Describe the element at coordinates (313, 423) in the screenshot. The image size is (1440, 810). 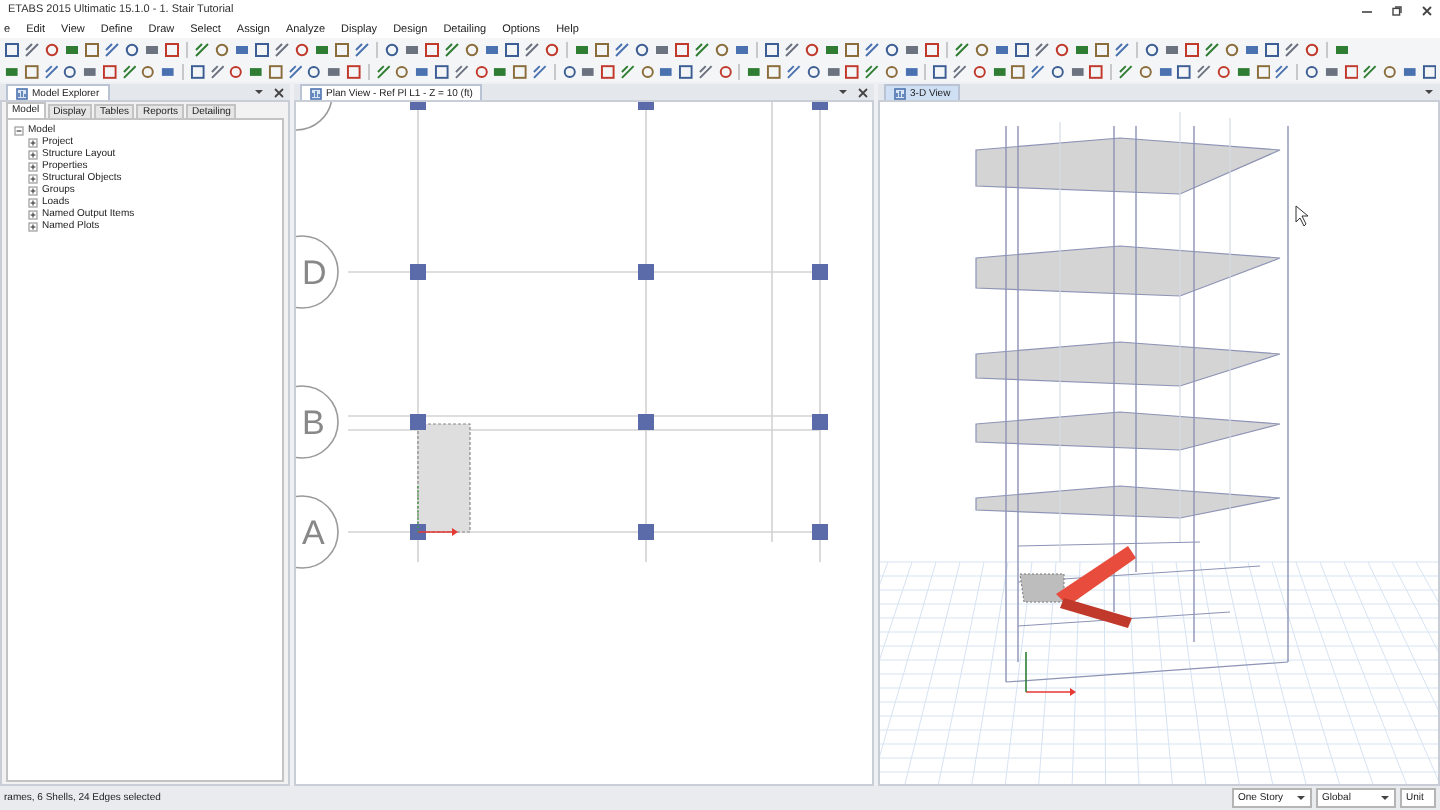
I see `grid-label: B` at that location.